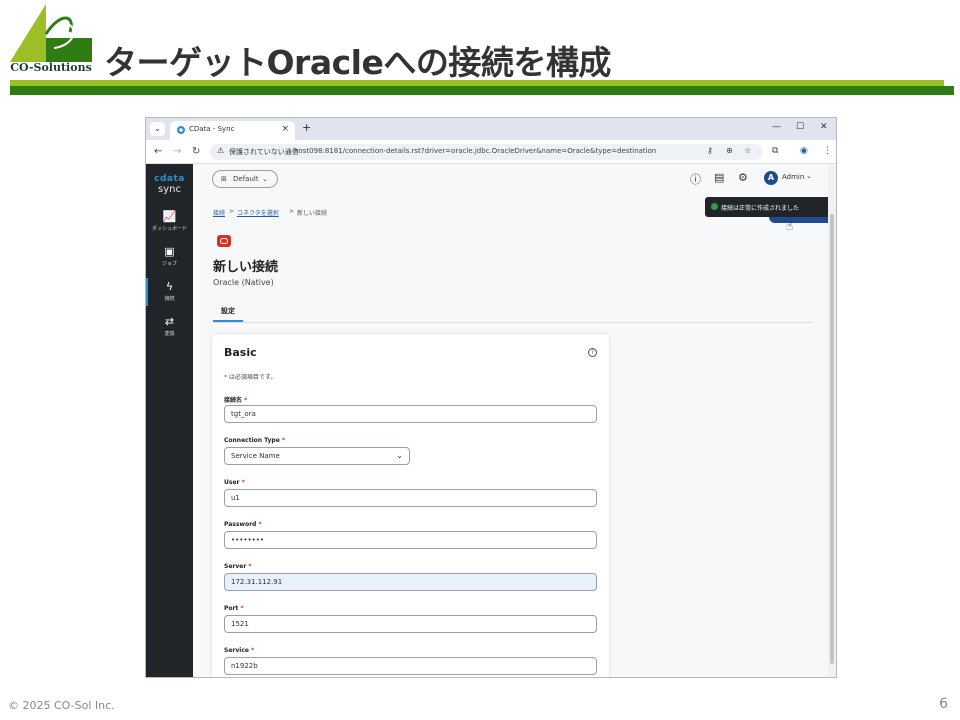  I want to click on close-window-icon: ✕, so click(824, 127).